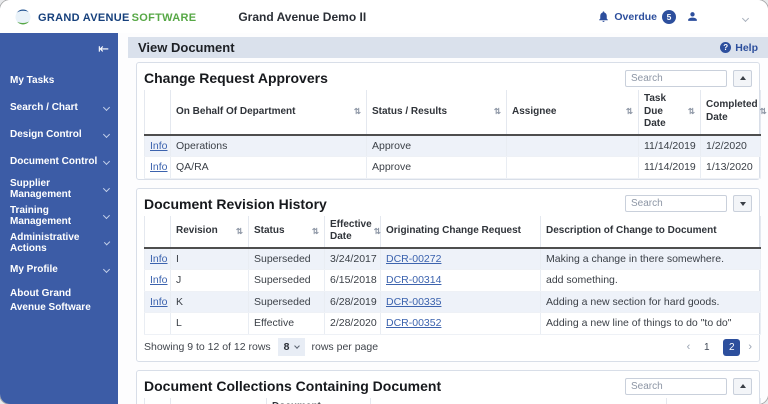 The width and height of the screenshot is (768, 404). What do you see at coordinates (23, 16) in the screenshot?
I see `grand-avenue-logo-icon` at bounding box center [23, 16].